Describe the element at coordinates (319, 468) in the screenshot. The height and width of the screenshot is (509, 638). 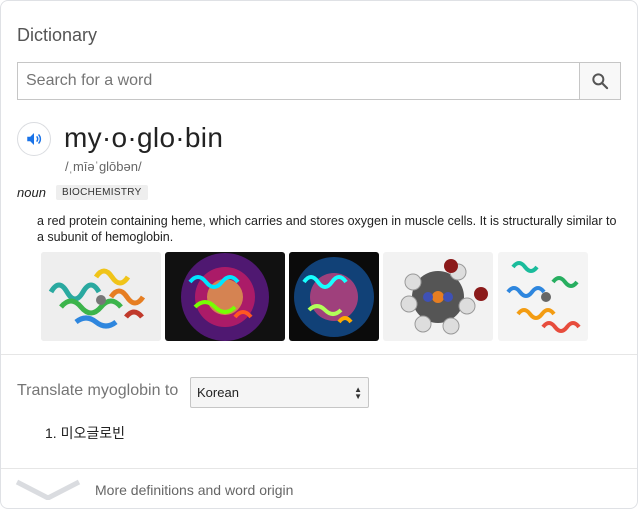
I see `footer-divider` at that location.